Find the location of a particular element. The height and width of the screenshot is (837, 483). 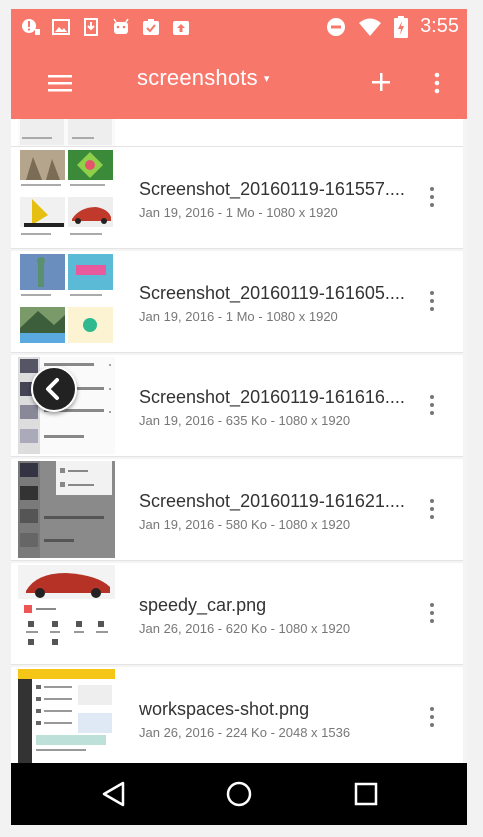

home-circle-icon is located at coordinates (239, 794).